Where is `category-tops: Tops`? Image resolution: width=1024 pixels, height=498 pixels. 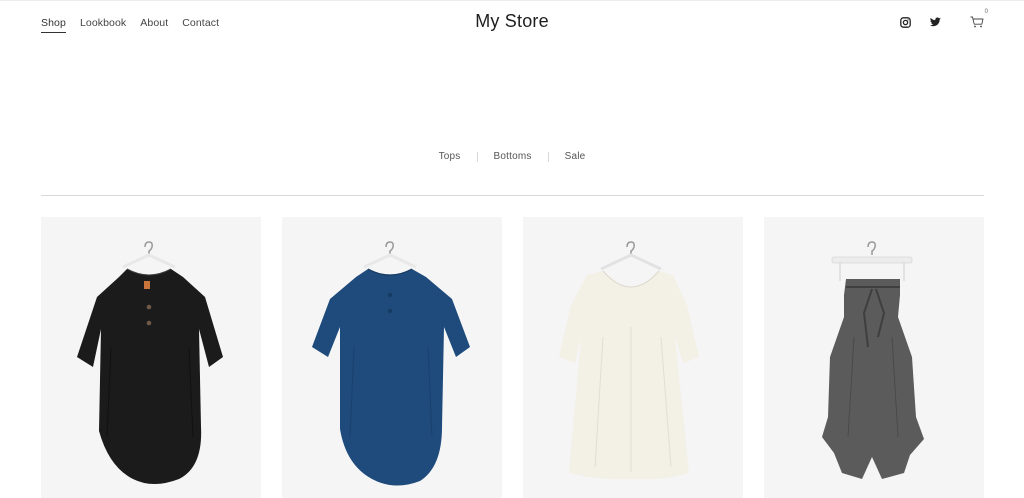 category-tops: Tops is located at coordinates (450, 156).